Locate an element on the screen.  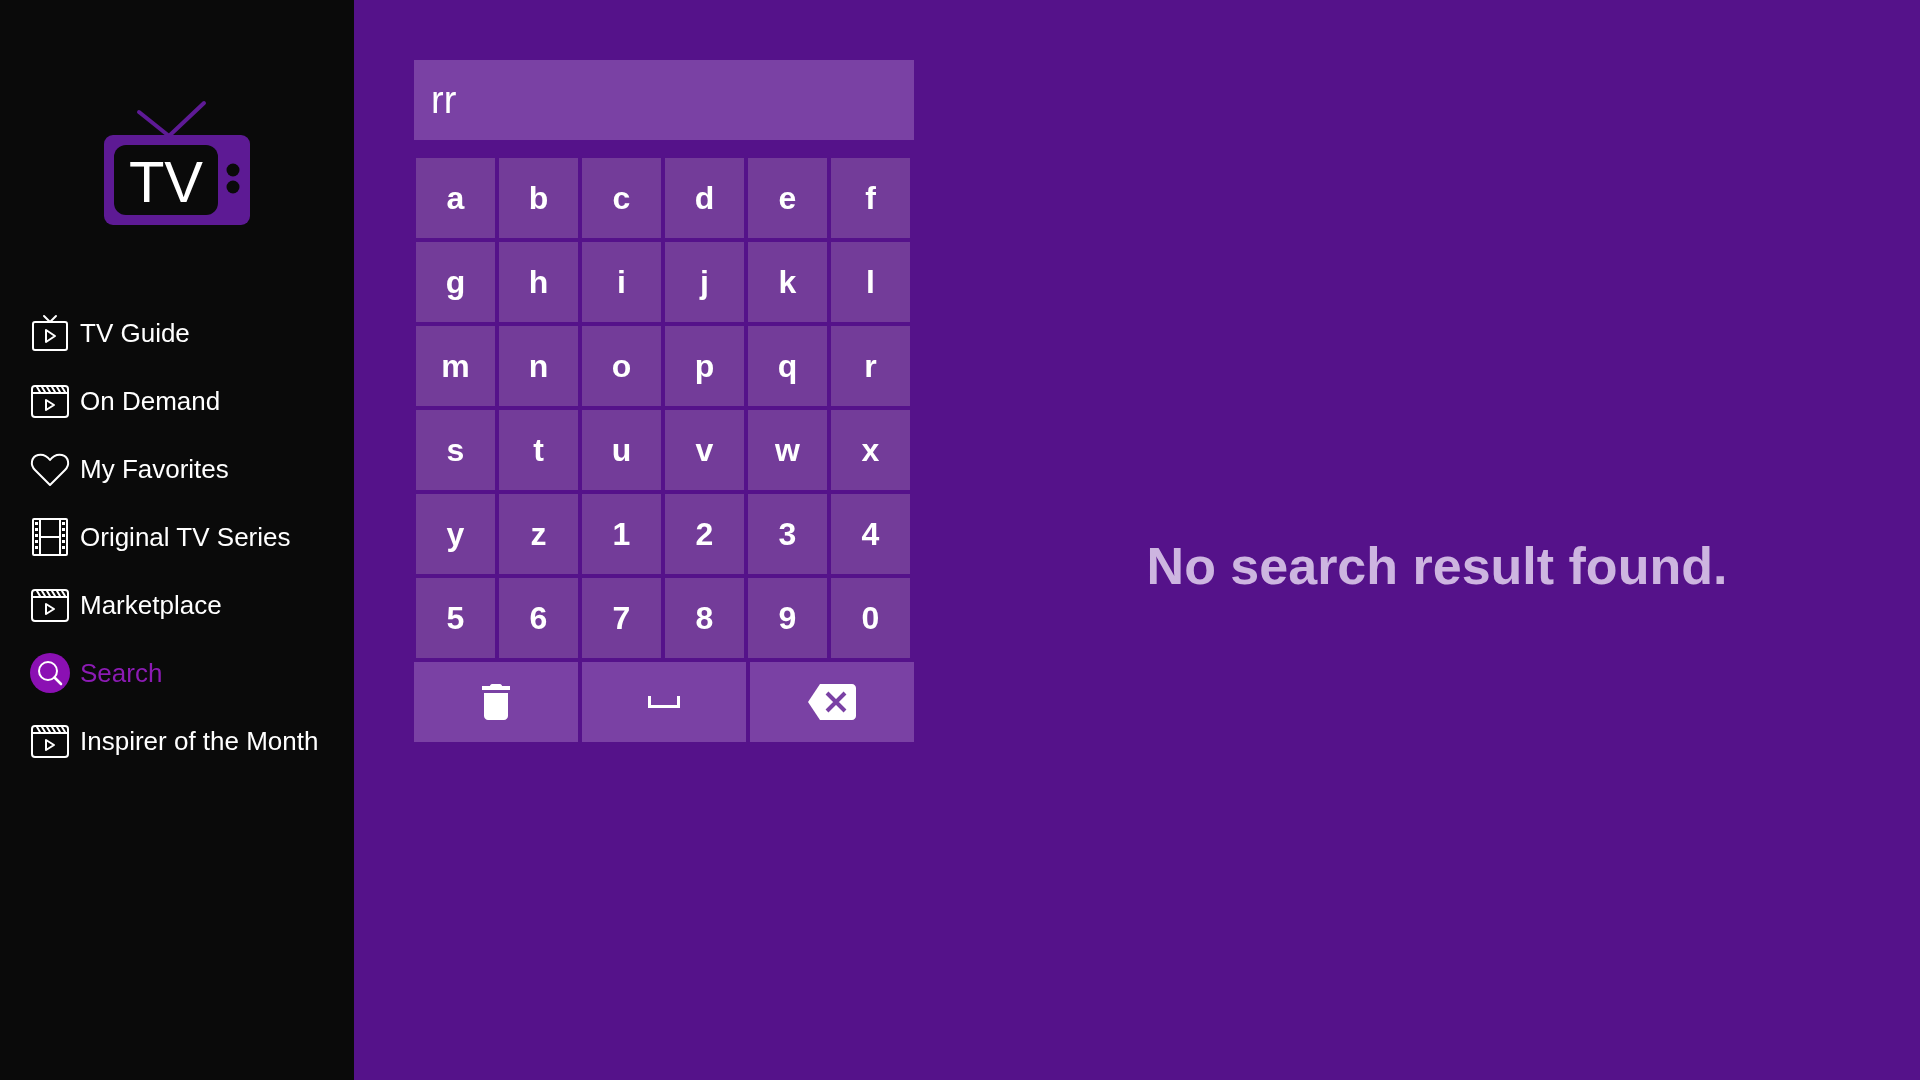
keyboard-key: a is located at coordinates (455, 198).